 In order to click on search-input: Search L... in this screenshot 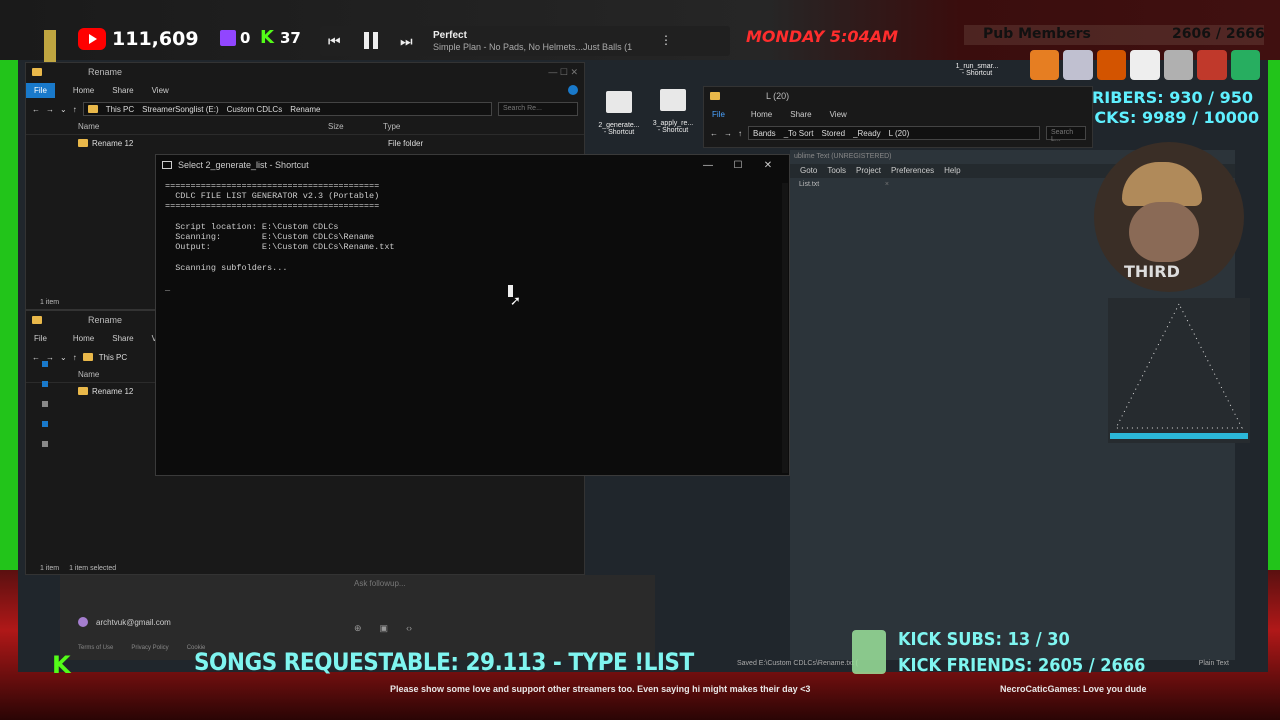, I will do `click(1066, 134)`.